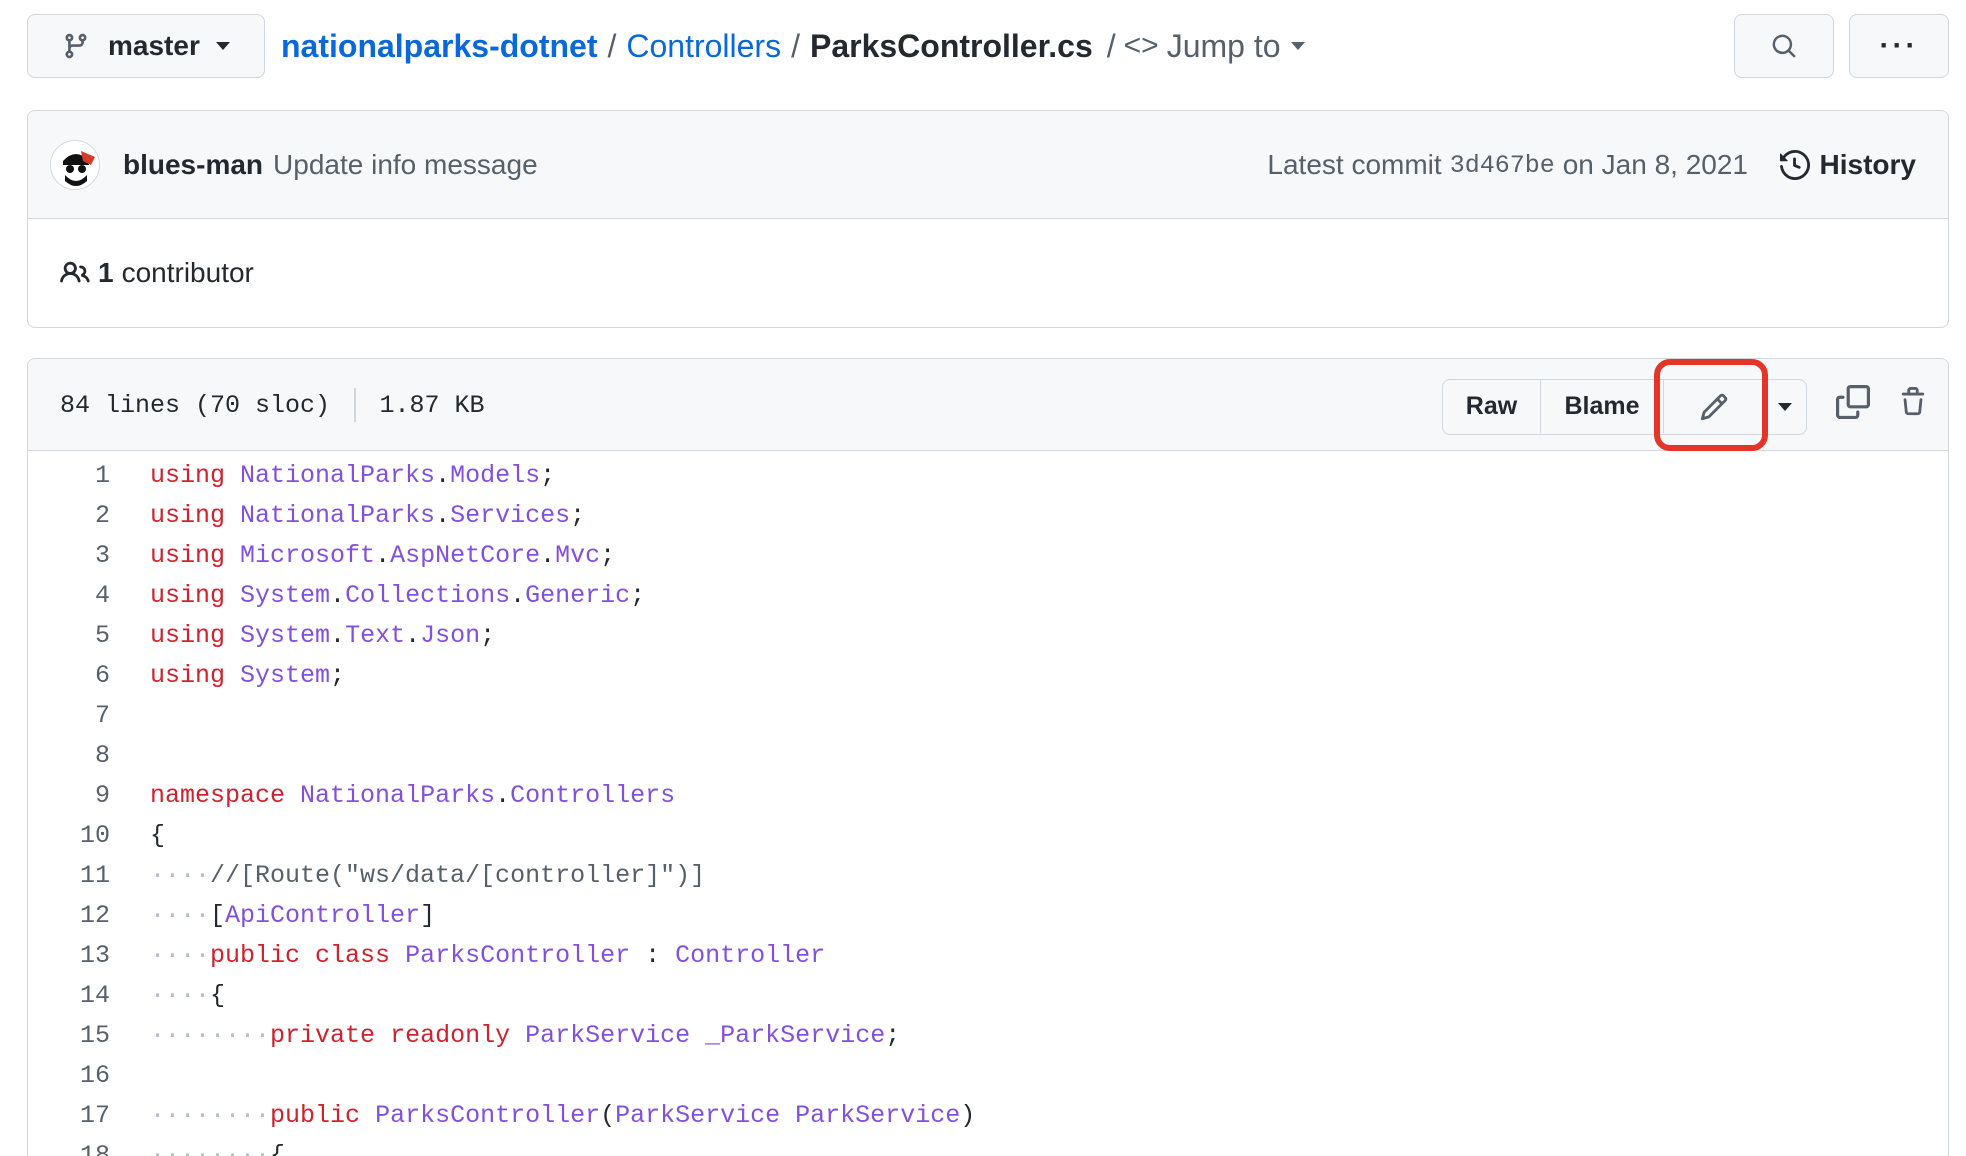  What do you see at coordinates (137, 835) in the screenshot?
I see `line-content: {` at bounding box center [137, 835].